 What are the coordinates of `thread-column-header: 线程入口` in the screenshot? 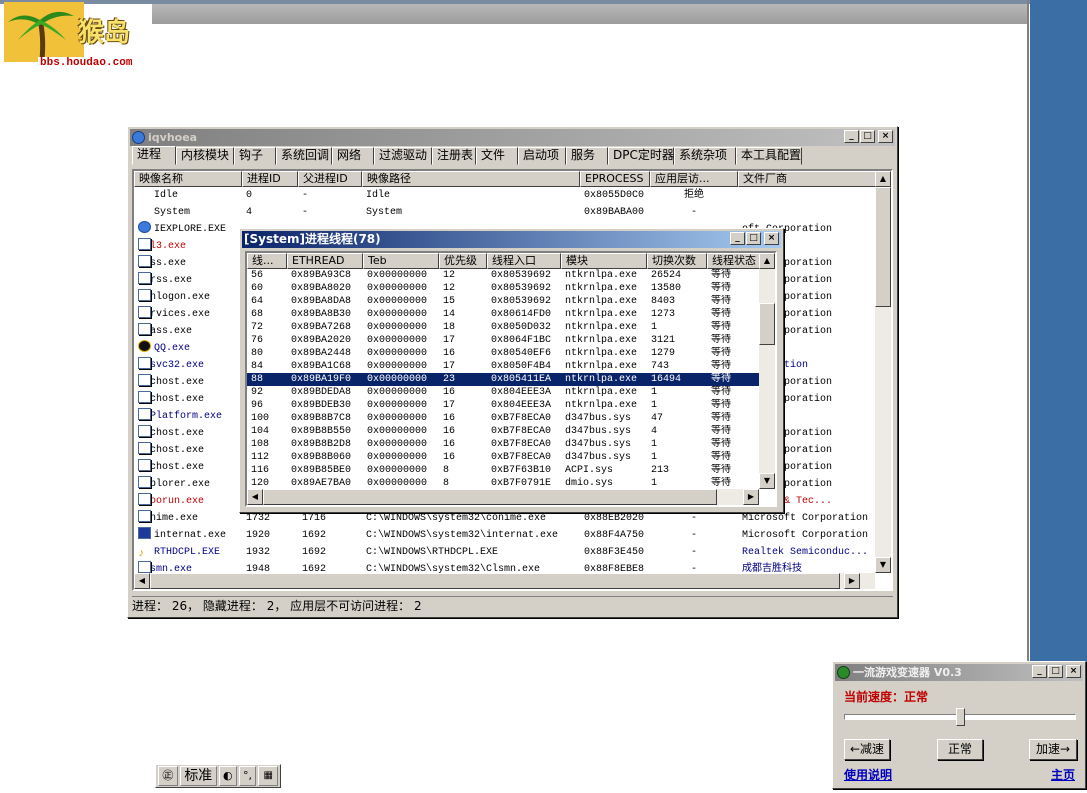 It's located at (524, 261).